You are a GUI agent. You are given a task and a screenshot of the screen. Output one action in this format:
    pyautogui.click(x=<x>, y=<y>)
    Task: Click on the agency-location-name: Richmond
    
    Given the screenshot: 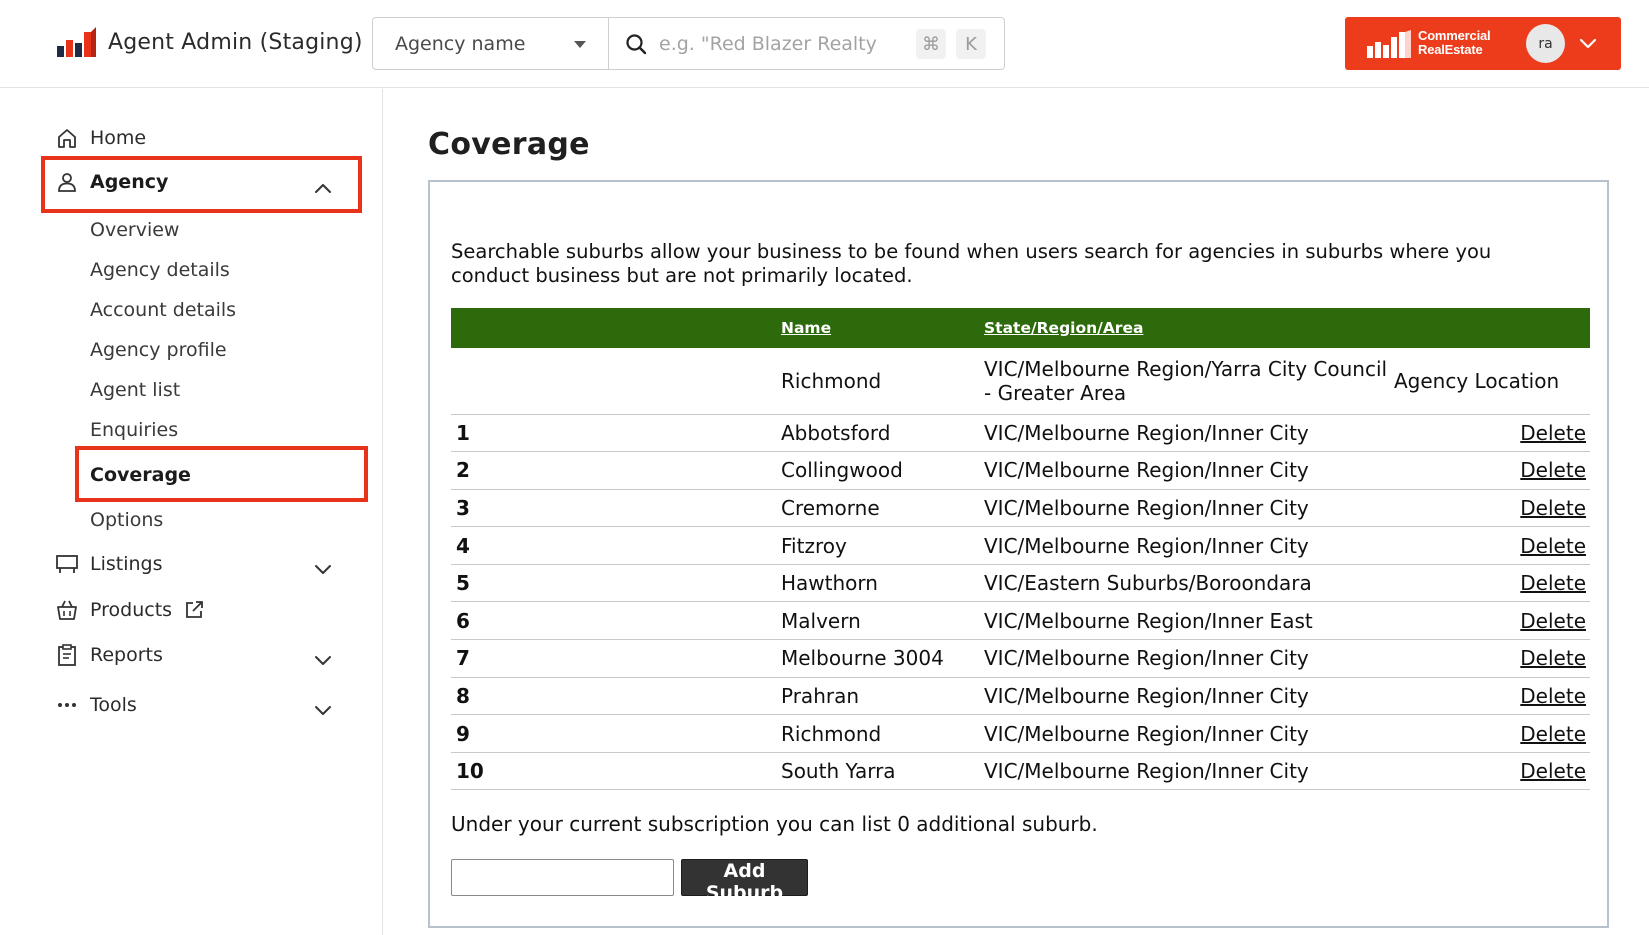 What is the action you would take?
    pyautogui.click(x=882, y=381)
    